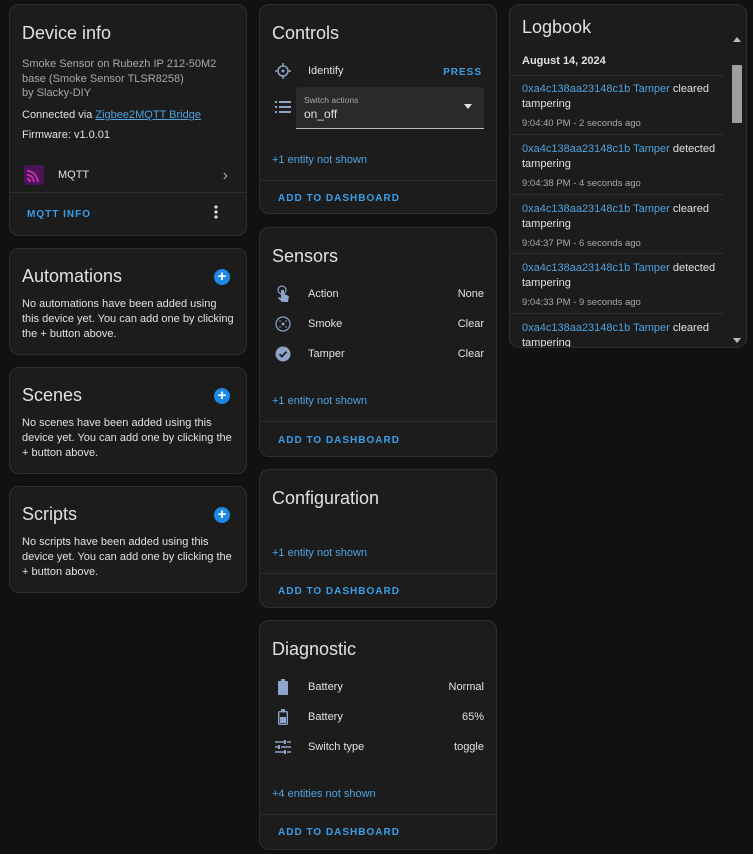 The height and width of the screenshot is (854, 753). I want to click on scroll-up-arrow-icon, so click(737, 39).